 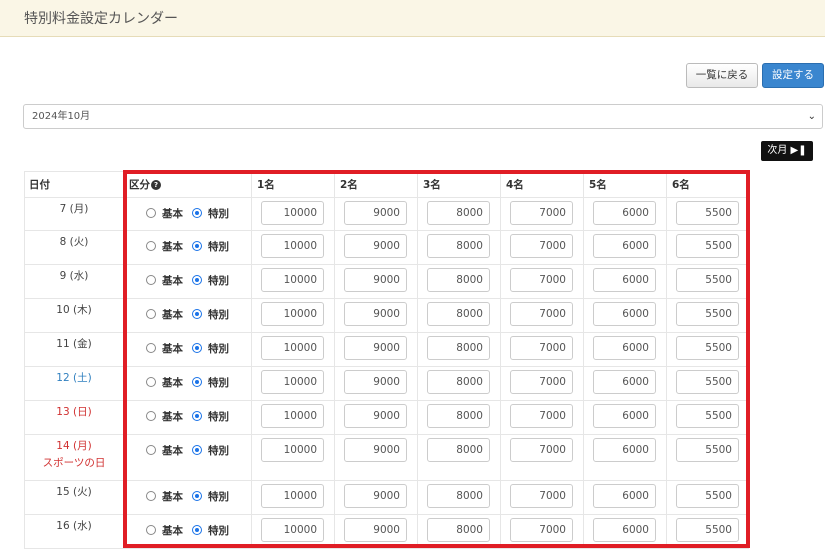 I want to click on month-select-value: 2024年10月, so click(x=61, y=116).